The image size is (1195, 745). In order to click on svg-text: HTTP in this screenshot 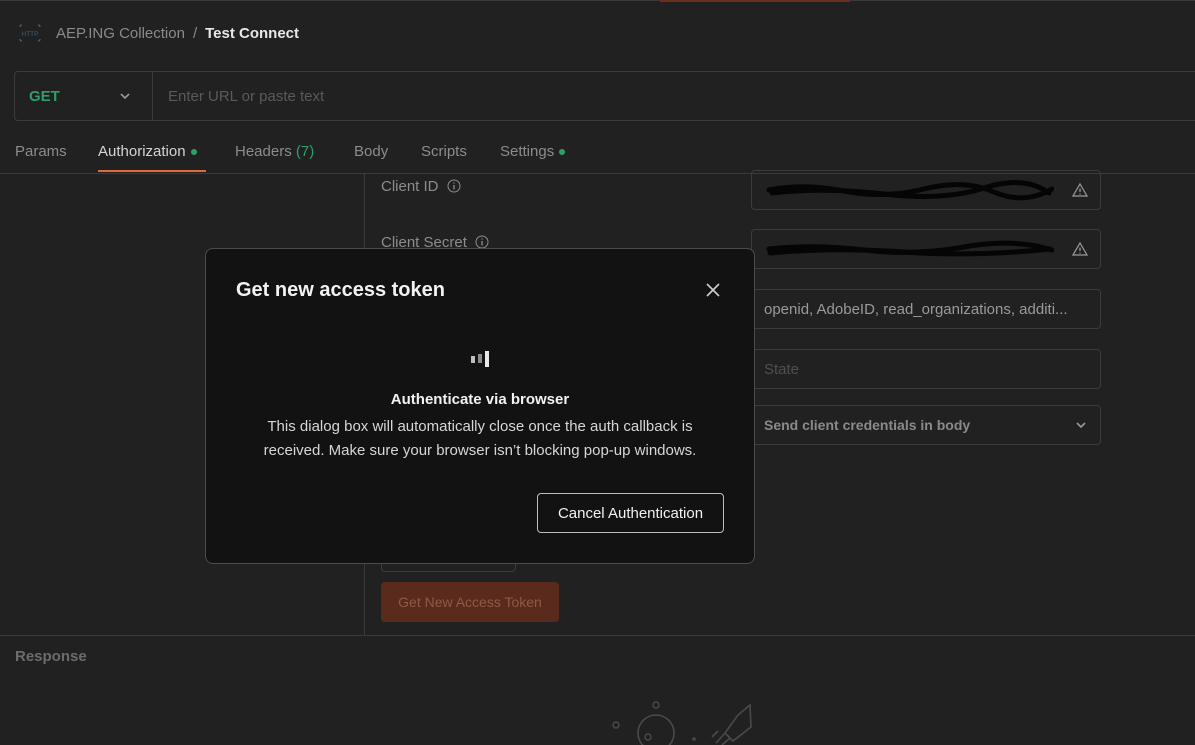, I will do `click(30, 34)`.